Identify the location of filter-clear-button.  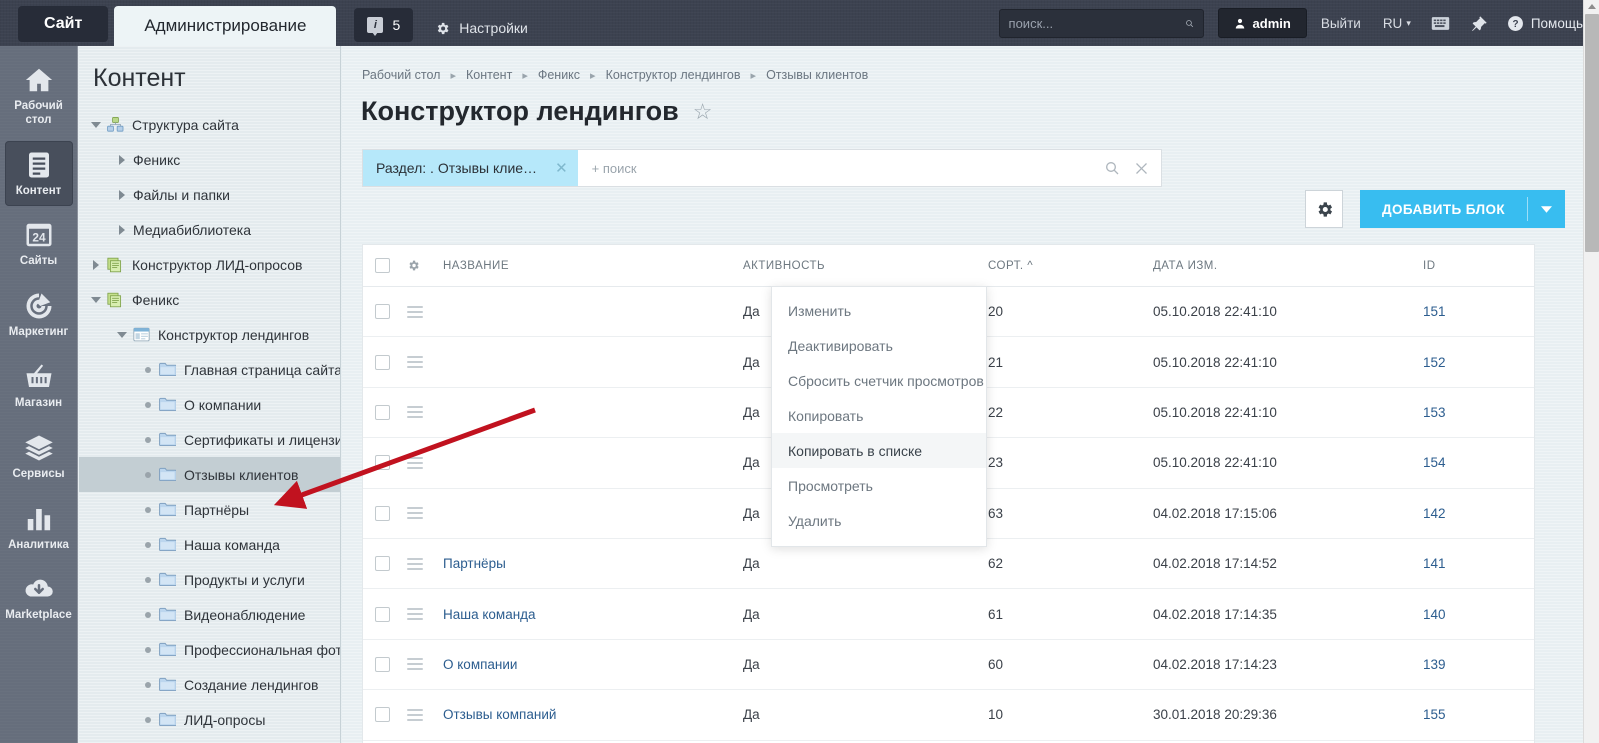
(1141, 168).